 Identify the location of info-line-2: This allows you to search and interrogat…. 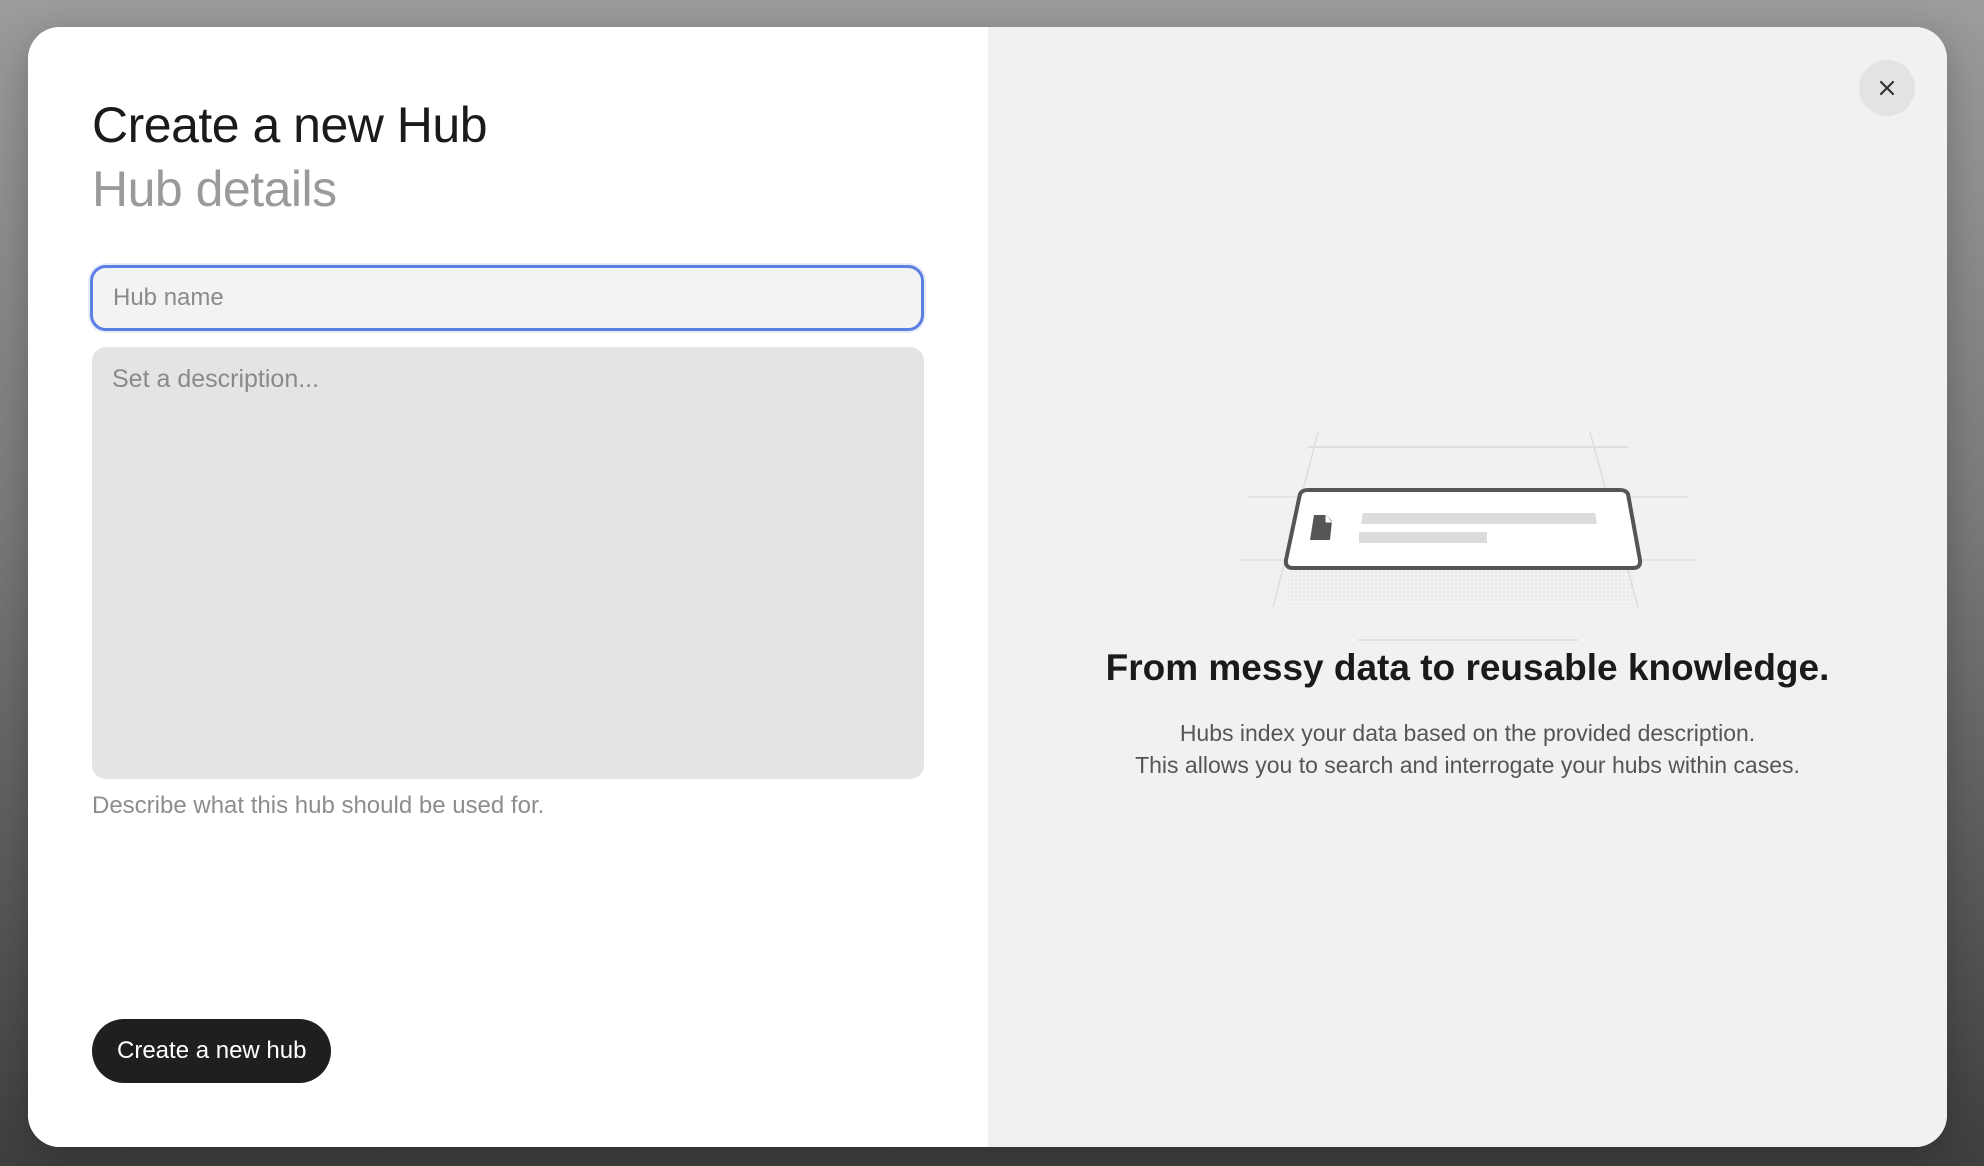
(1467, 765).